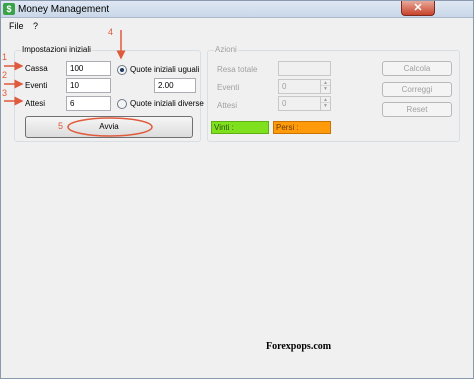 This screenshot has height=379, width=474. I want to click on actions-attesi-label: Attesi, so click(227, 105).